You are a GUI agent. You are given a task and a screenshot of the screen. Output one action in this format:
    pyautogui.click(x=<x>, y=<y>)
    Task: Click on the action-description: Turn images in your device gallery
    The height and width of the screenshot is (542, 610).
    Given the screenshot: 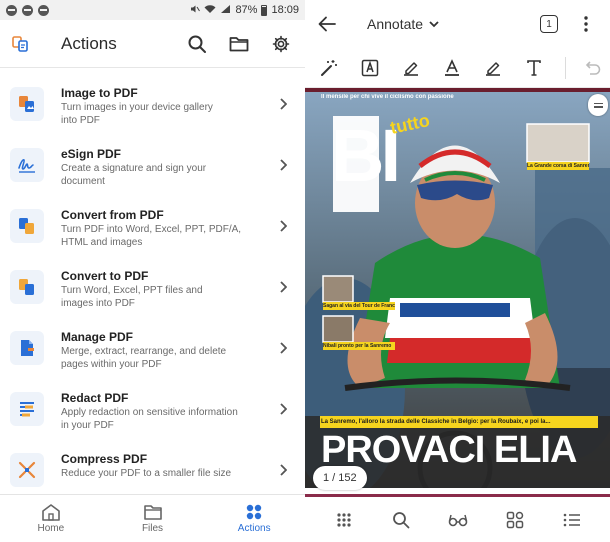 What is the action you would take?
    pyautogui.click(x=137, y=107)
    